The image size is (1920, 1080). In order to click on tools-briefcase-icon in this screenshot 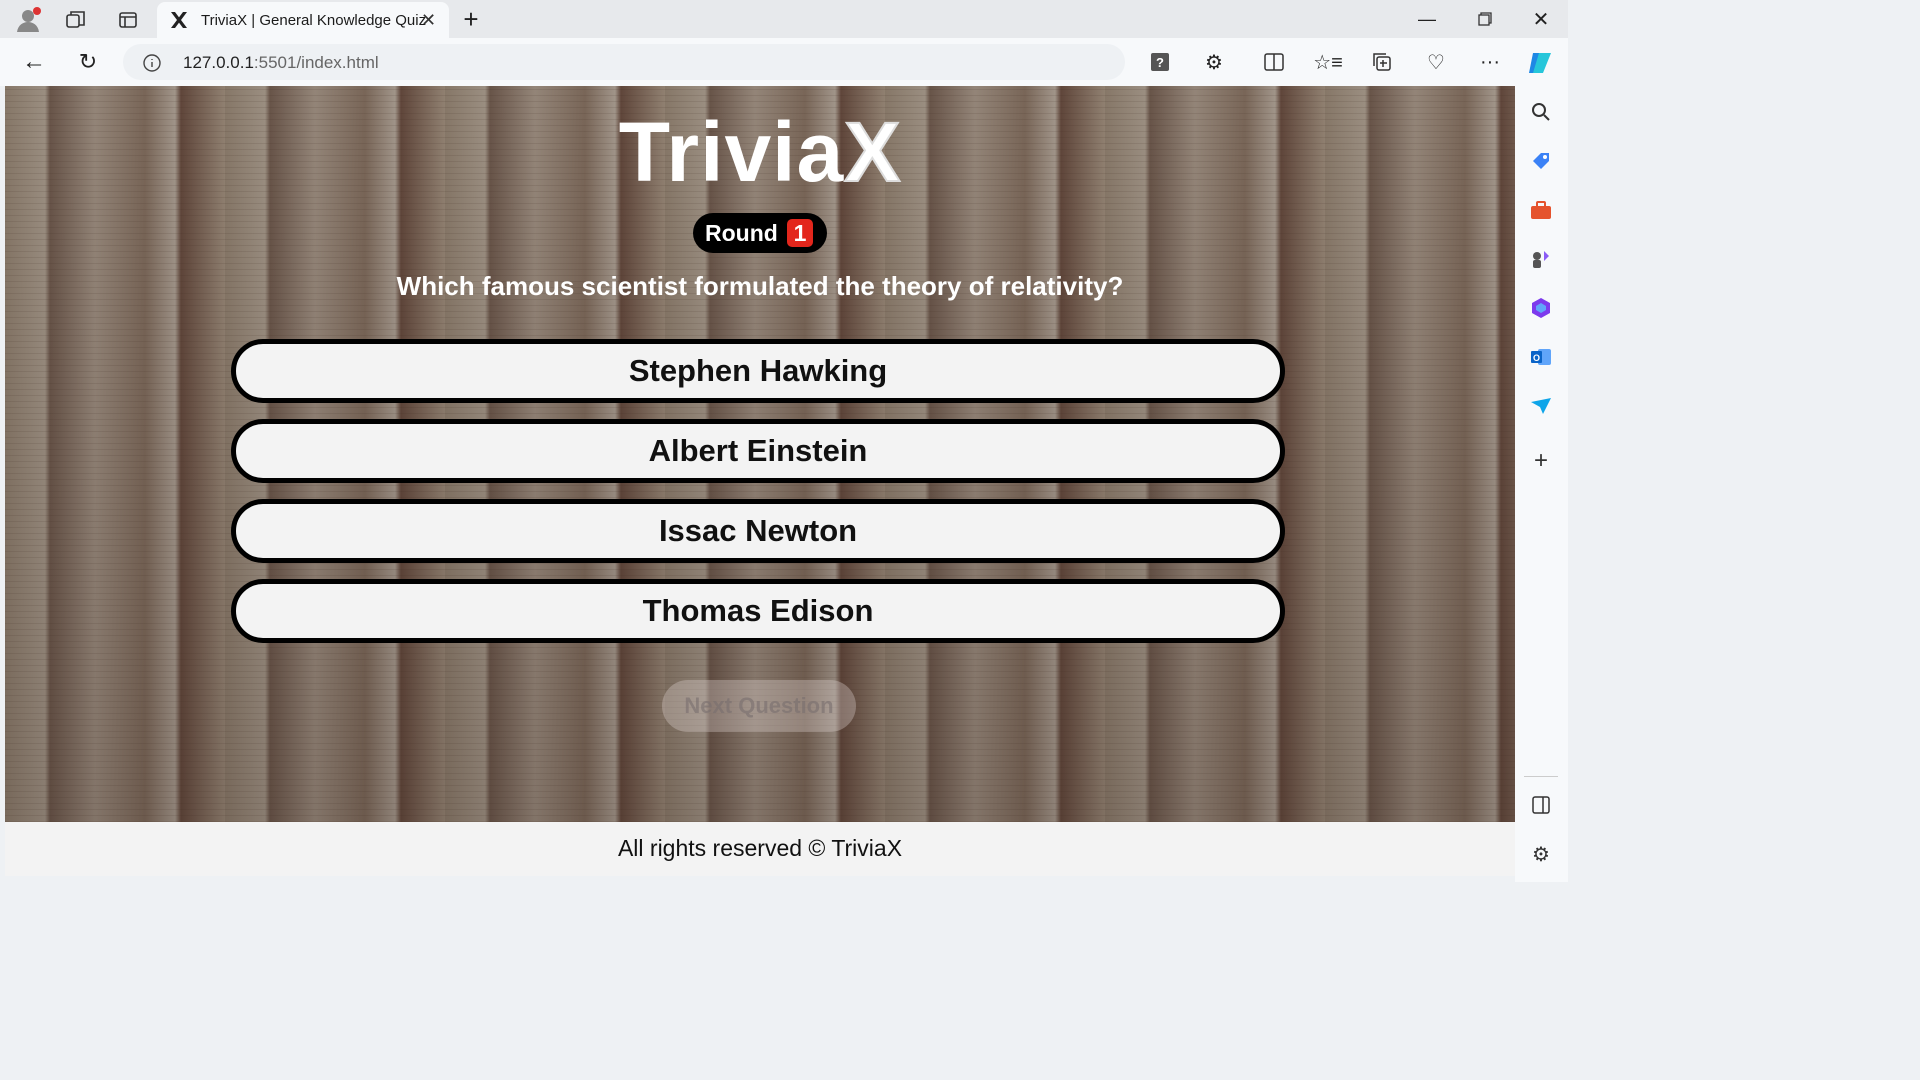, I will do `click(1541, 210)`.